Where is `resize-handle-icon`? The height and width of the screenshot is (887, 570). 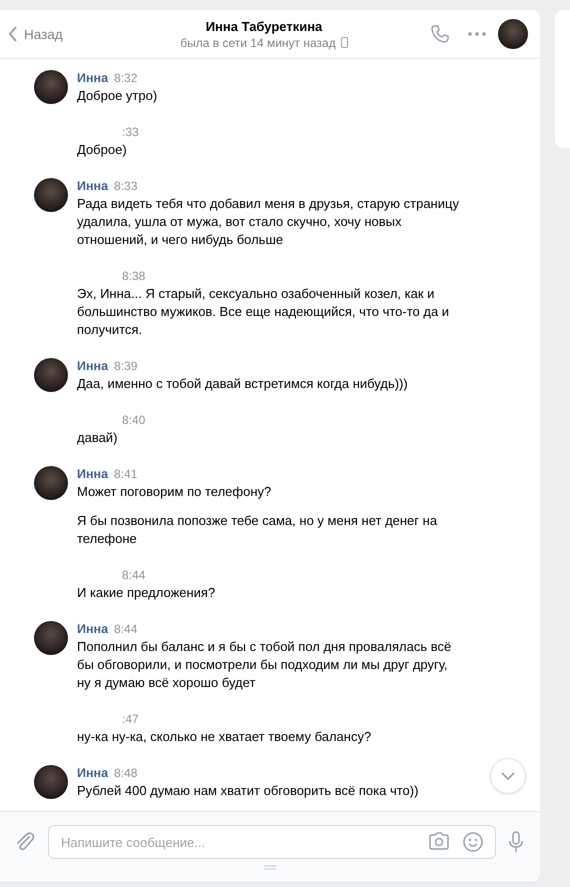
resize-handle-icon is located at coordinates (270, 867).